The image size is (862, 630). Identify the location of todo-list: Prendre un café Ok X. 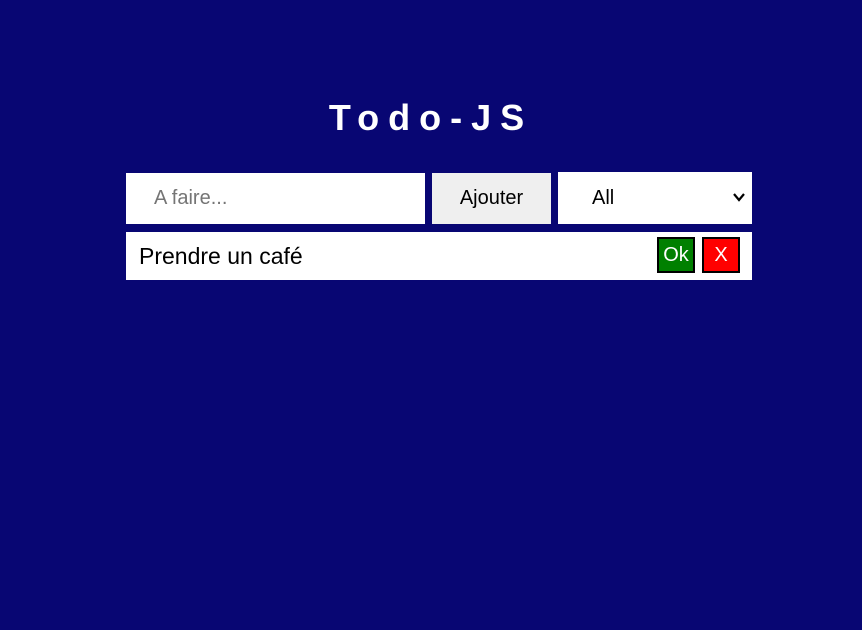
(439, 256).